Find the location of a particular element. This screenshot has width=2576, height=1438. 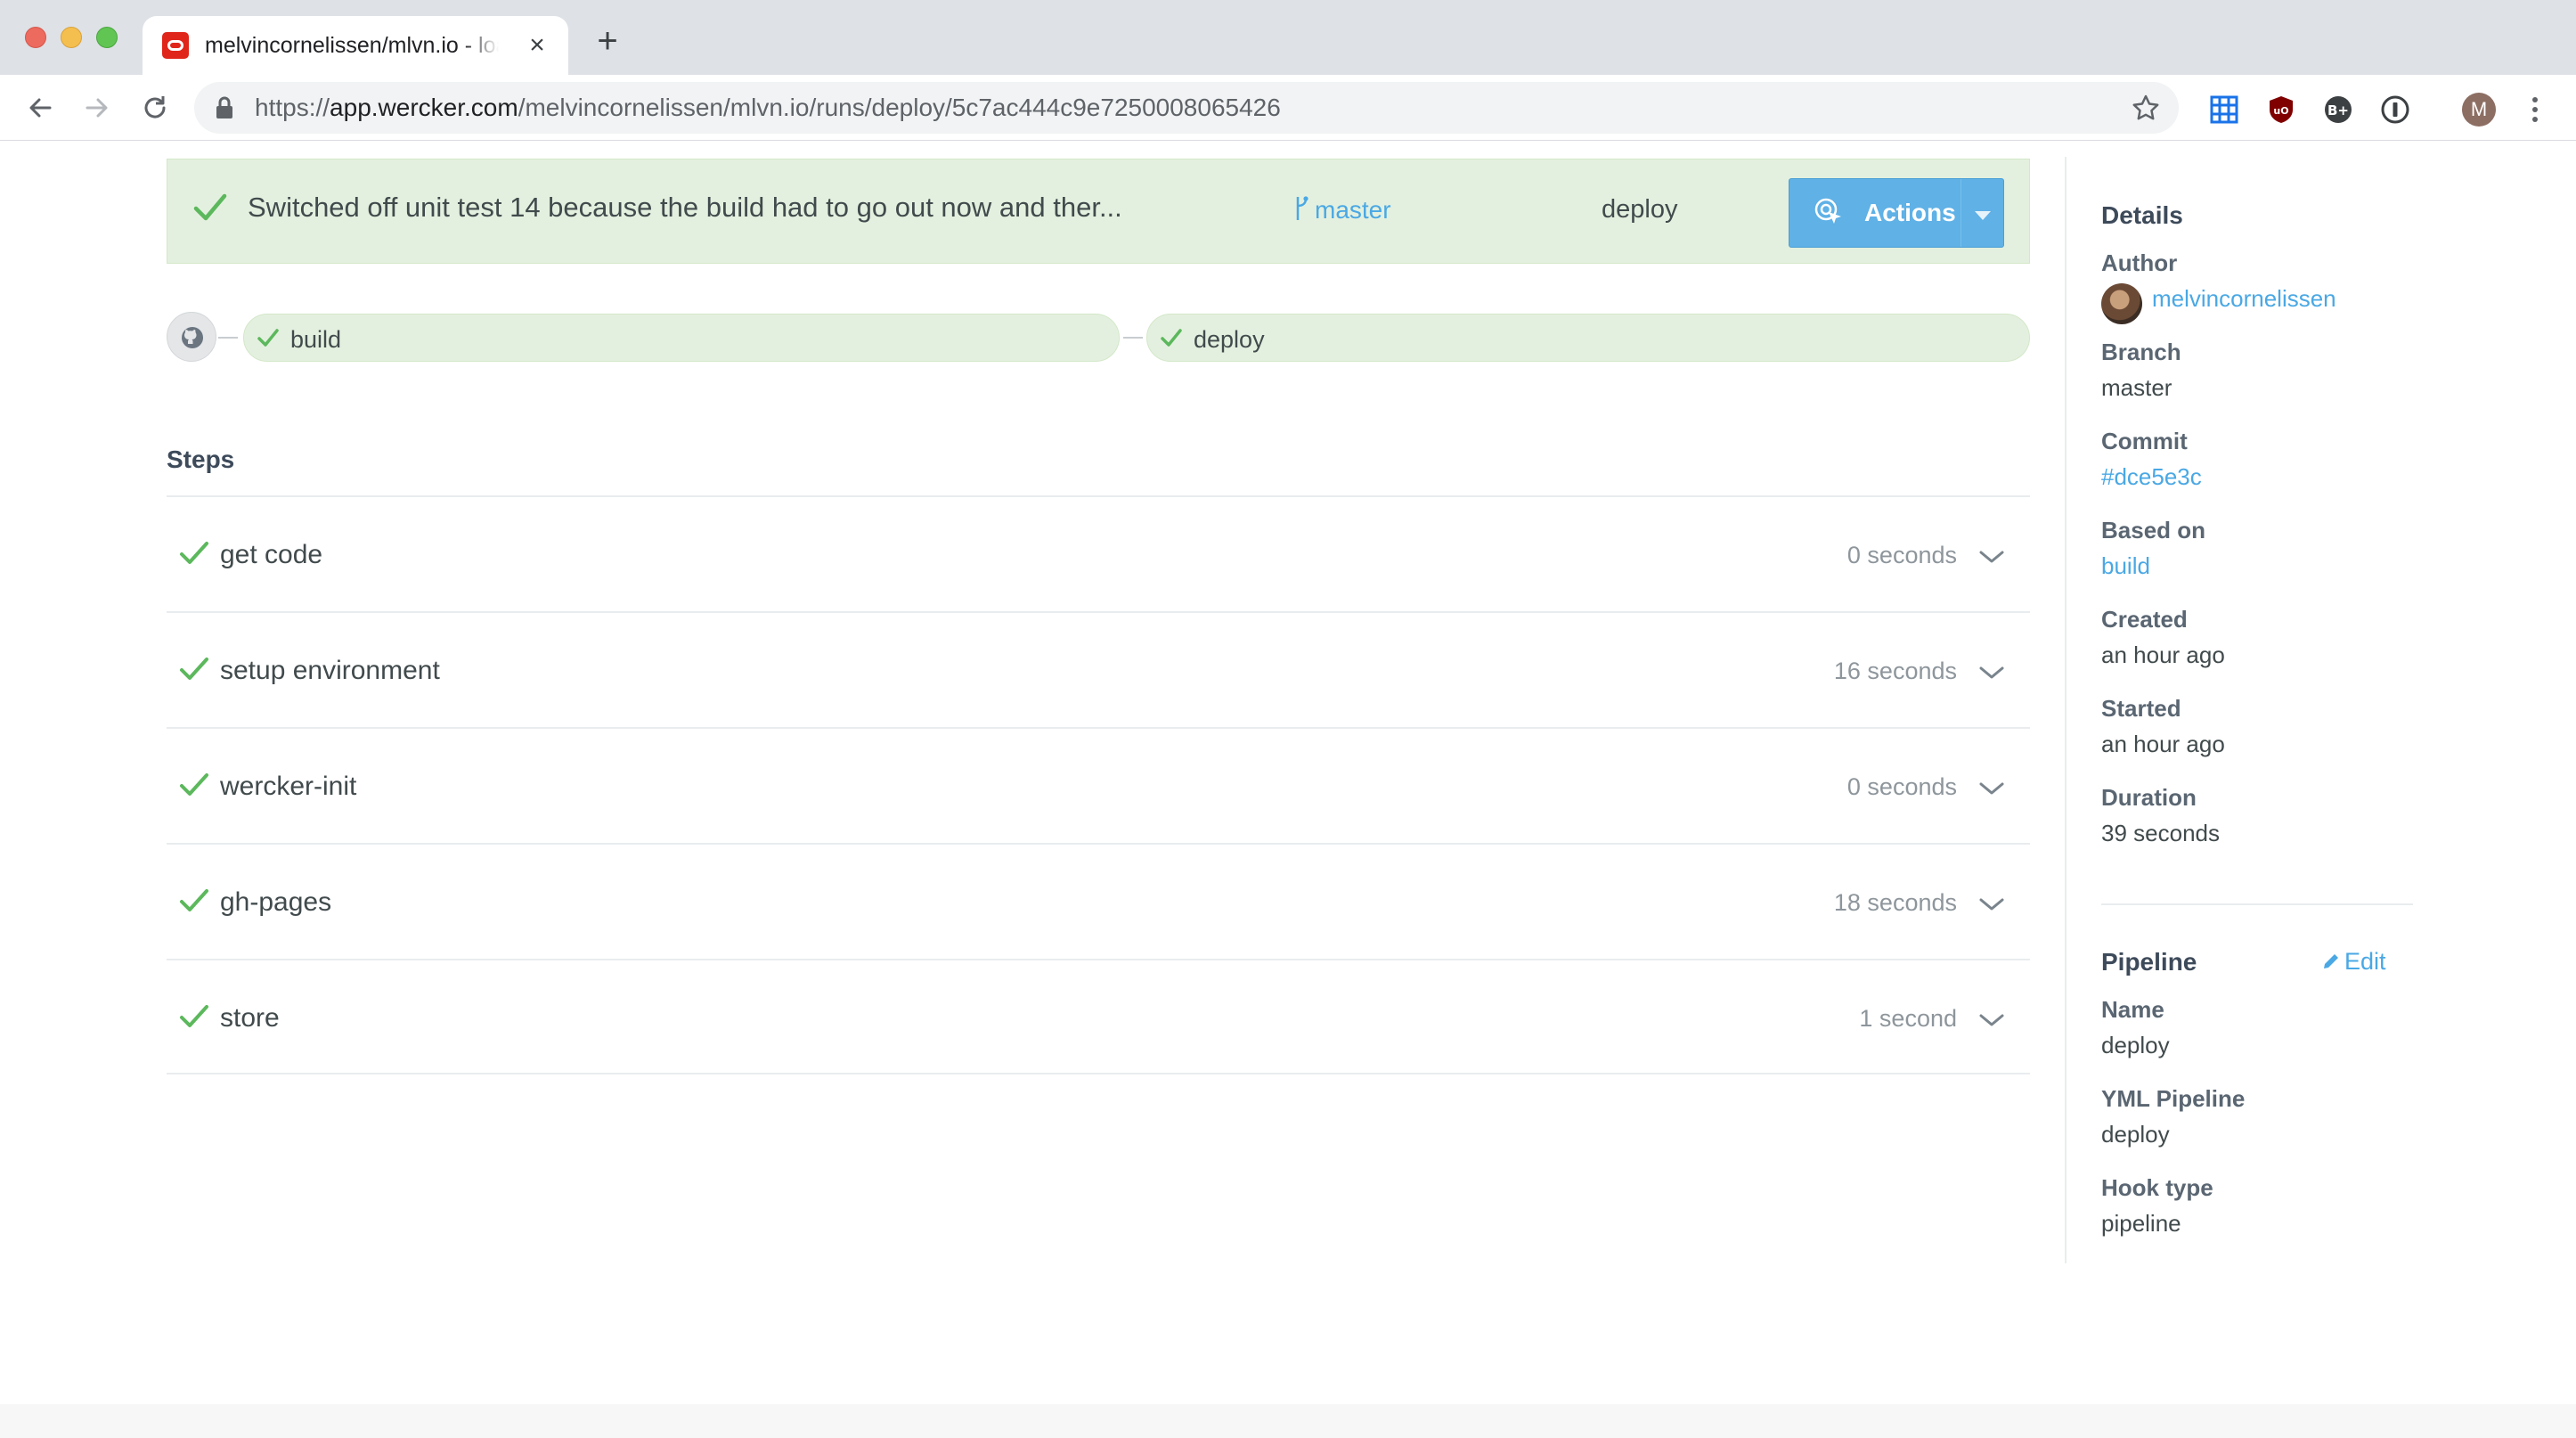

profile-avatar: M is located at coordinates (2479, 110).